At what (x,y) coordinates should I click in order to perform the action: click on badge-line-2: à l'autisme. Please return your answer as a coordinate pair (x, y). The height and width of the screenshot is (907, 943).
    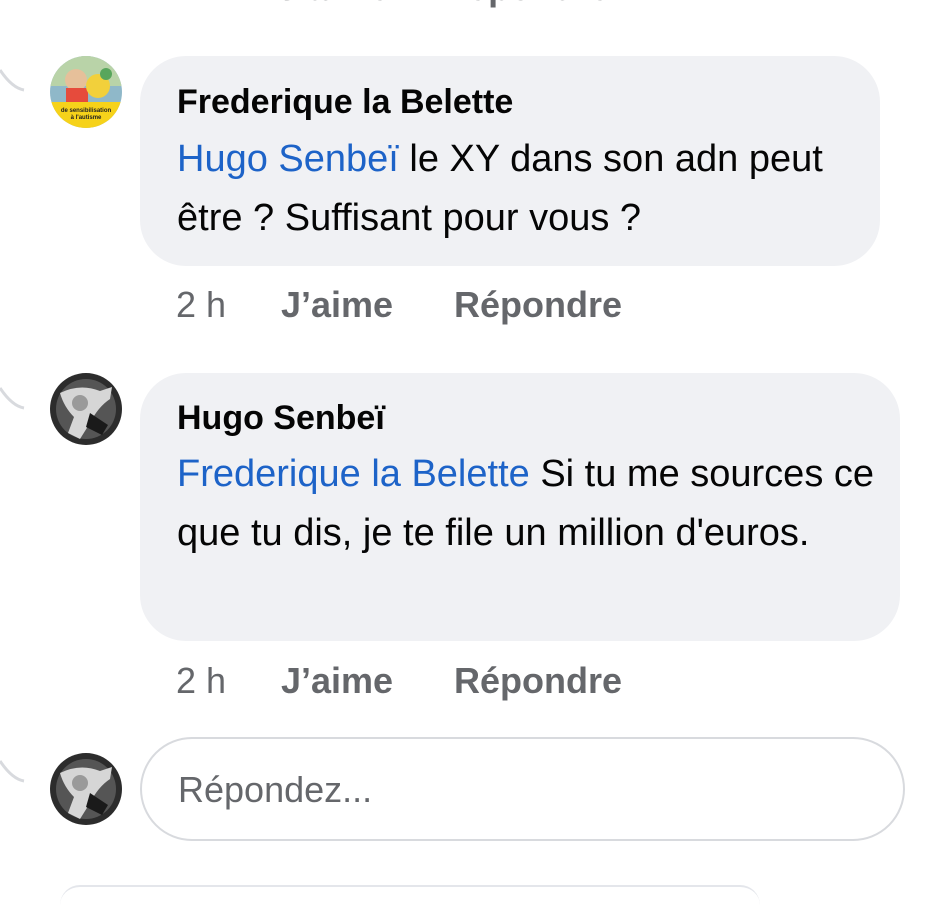
    Looking at the image, I should click on (86, 118).